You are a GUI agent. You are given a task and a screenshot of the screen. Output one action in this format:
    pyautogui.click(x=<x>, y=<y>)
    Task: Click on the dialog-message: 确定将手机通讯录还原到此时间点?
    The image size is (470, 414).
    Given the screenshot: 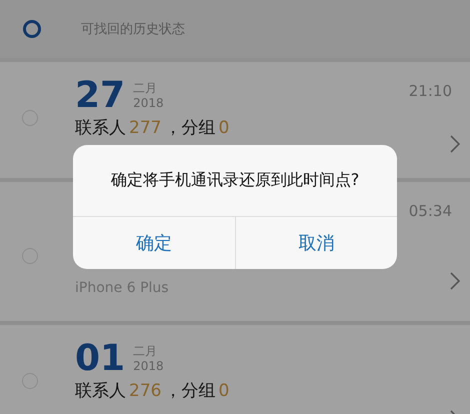 What is the action you would take?
    pyautogui.click(x=235, y=181)
    